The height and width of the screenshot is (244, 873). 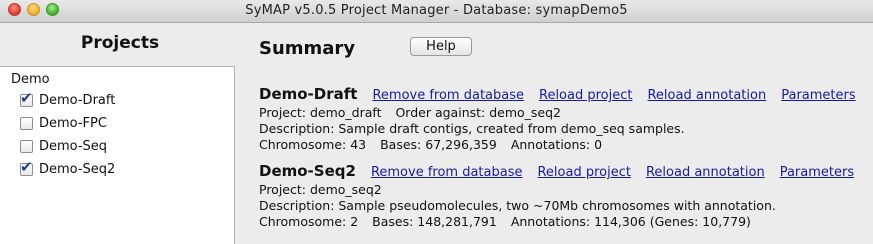 I want to click on project-item-demo-seq: Demo-Seq, so click(x=63, y=146).